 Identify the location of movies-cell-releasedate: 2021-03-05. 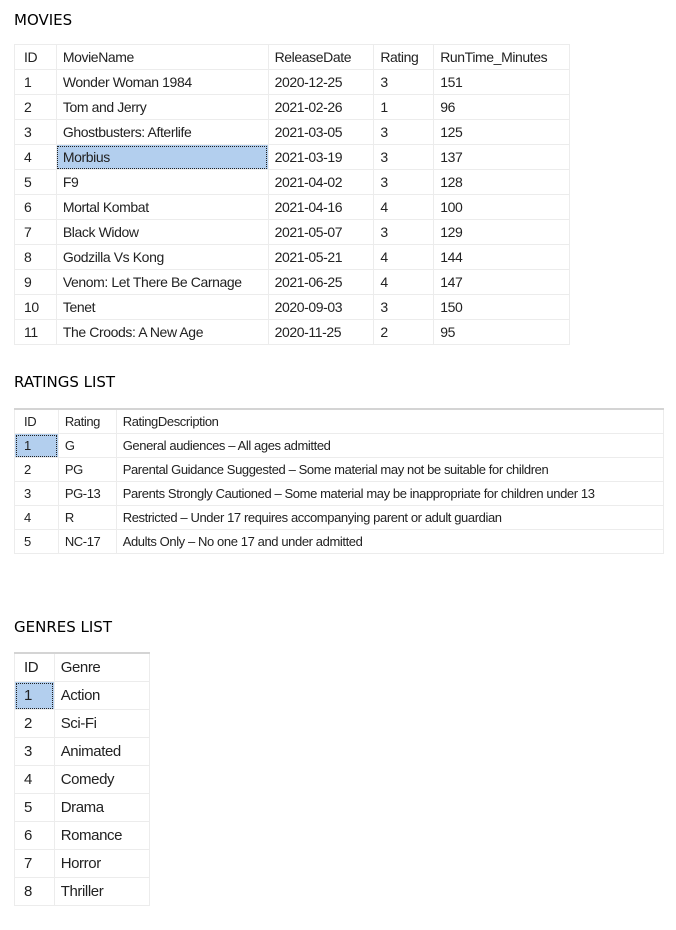
(321, 132).